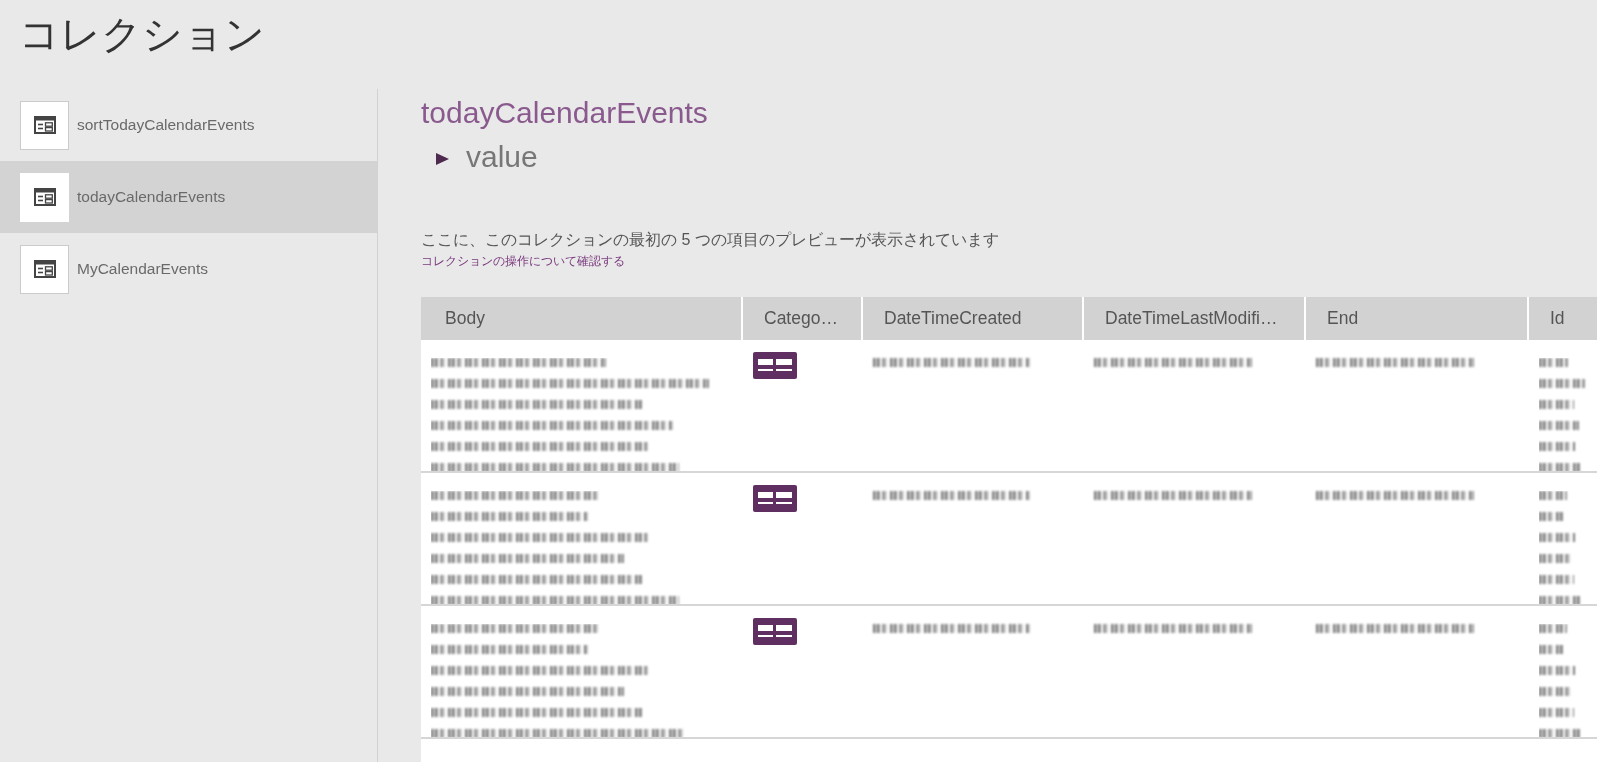 The width and height of the screenshot is (1597, 762). I want to click on sidebar-item: sortTodayCalendarEvents, so click(188, 125).